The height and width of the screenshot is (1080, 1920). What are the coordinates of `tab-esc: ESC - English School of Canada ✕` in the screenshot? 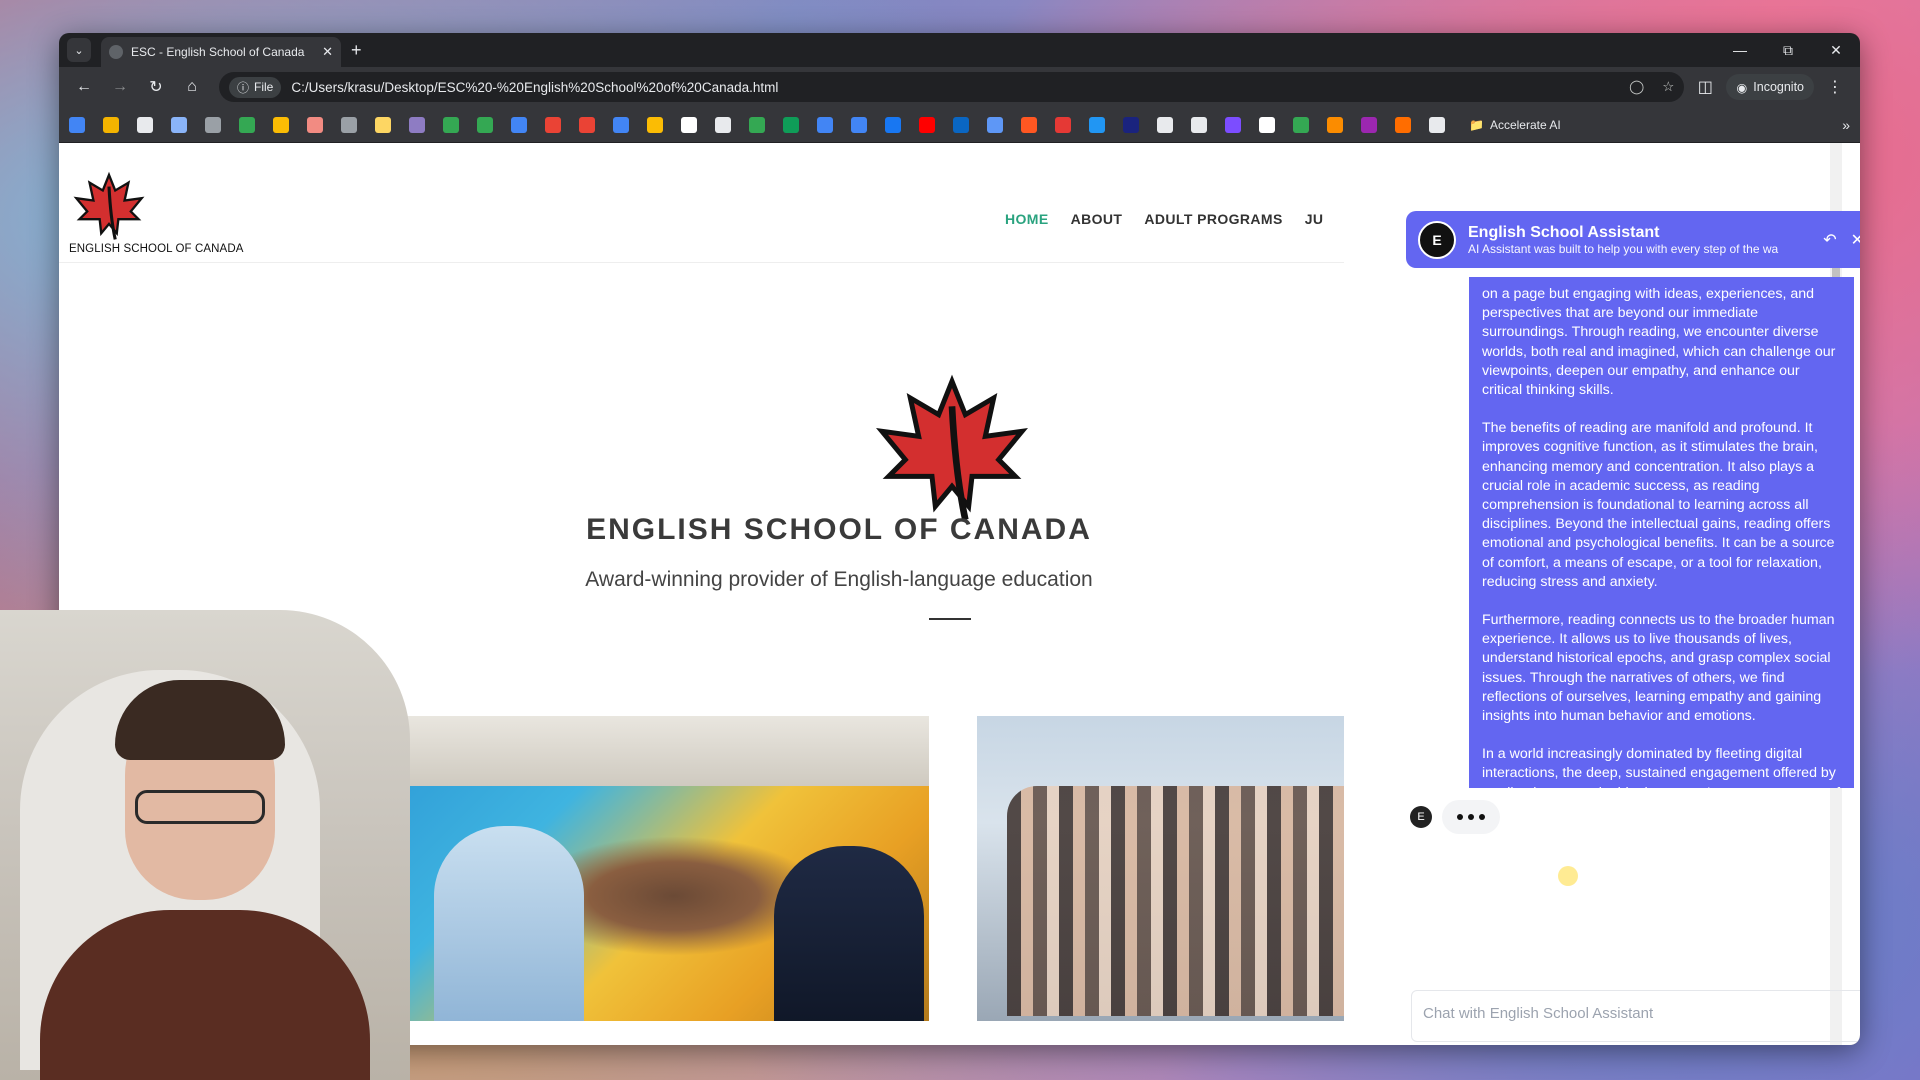 It's located at (221, 52).